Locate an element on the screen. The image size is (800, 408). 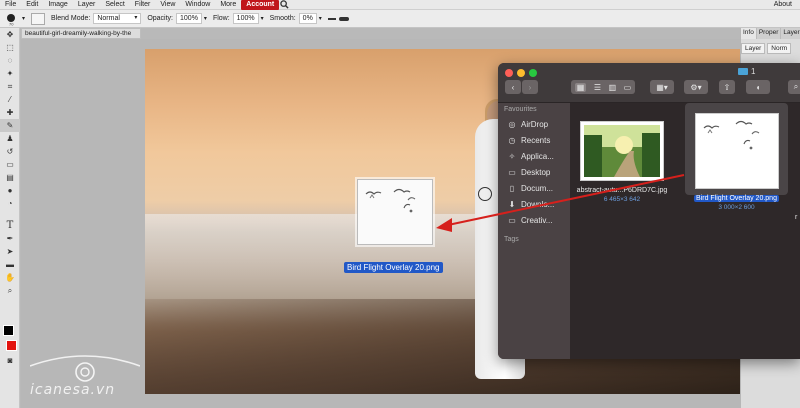
watermark-logo: icanesa.vn is located at coordinates (85, 377).